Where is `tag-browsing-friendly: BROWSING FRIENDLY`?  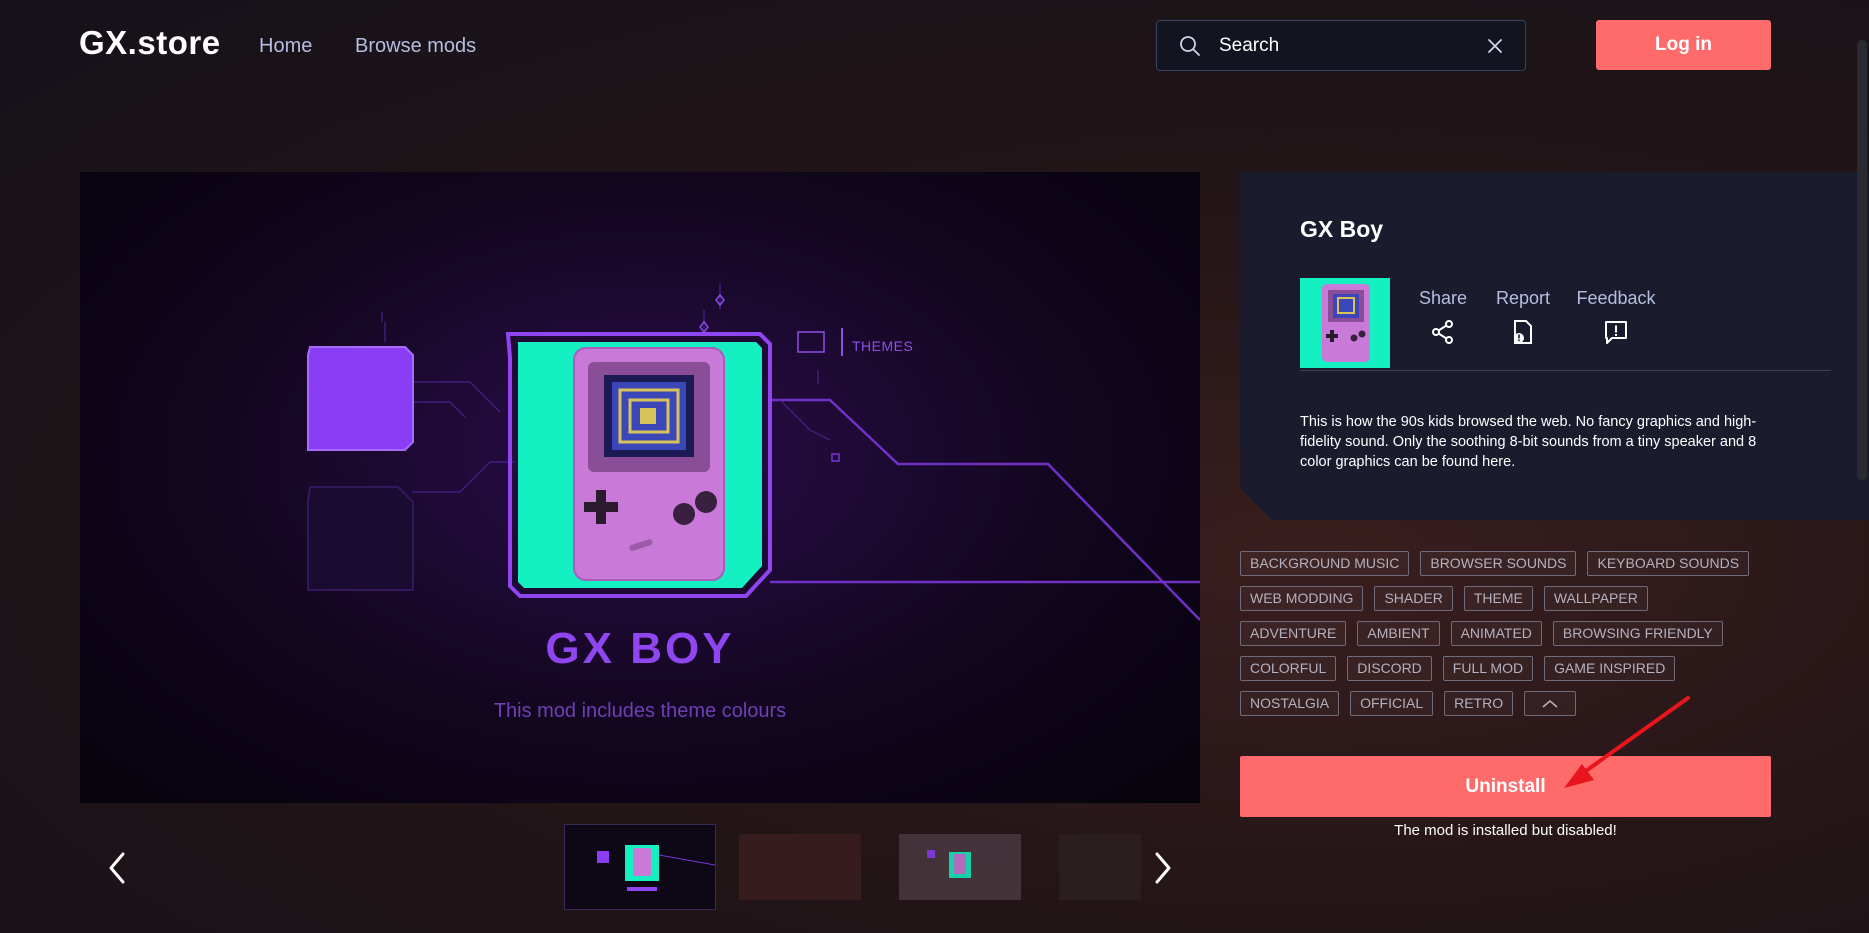 tag-browsing-friendly: BROWSING FRIENDLY is located at coordinates (1637, 633).